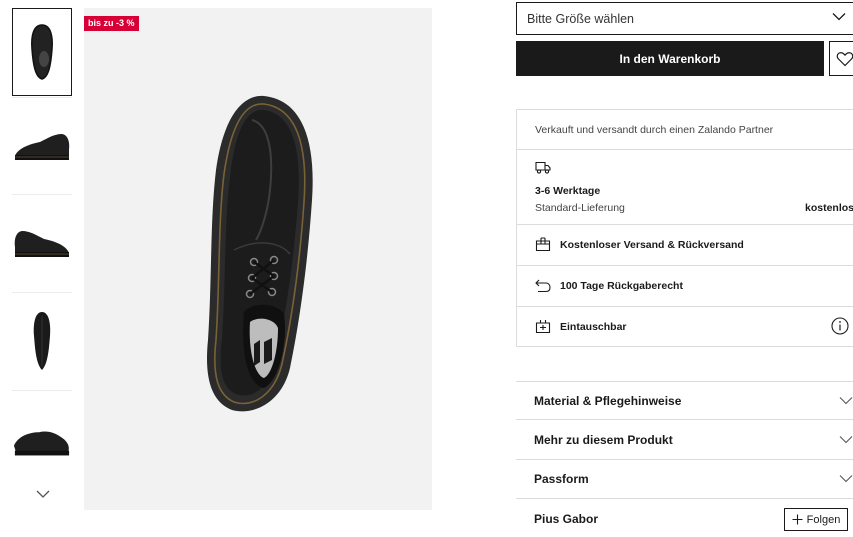 Image resolution: width=853 pixels, height=537 pixels. I want to click on accordion-label: Mehr zu diesem Produkt, so click(603, 440).